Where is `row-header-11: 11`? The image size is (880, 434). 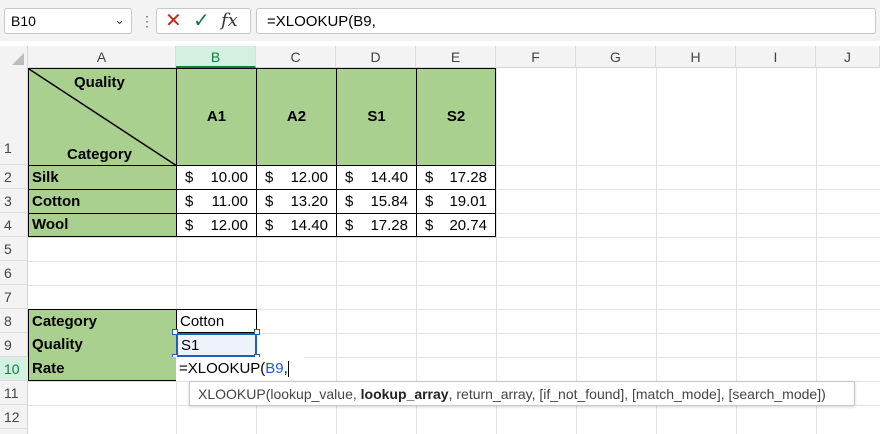 row-header-11: 11 is located at coordinates (14, 393).